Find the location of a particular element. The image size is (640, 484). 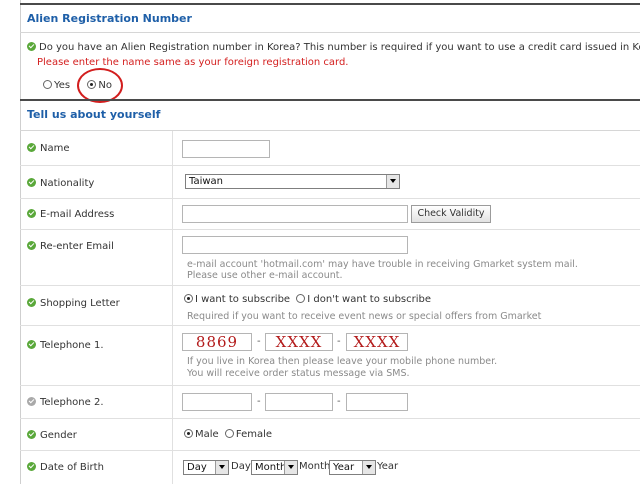

alien-section-title: Alien Registration Number is located at coordinates (109, 18).